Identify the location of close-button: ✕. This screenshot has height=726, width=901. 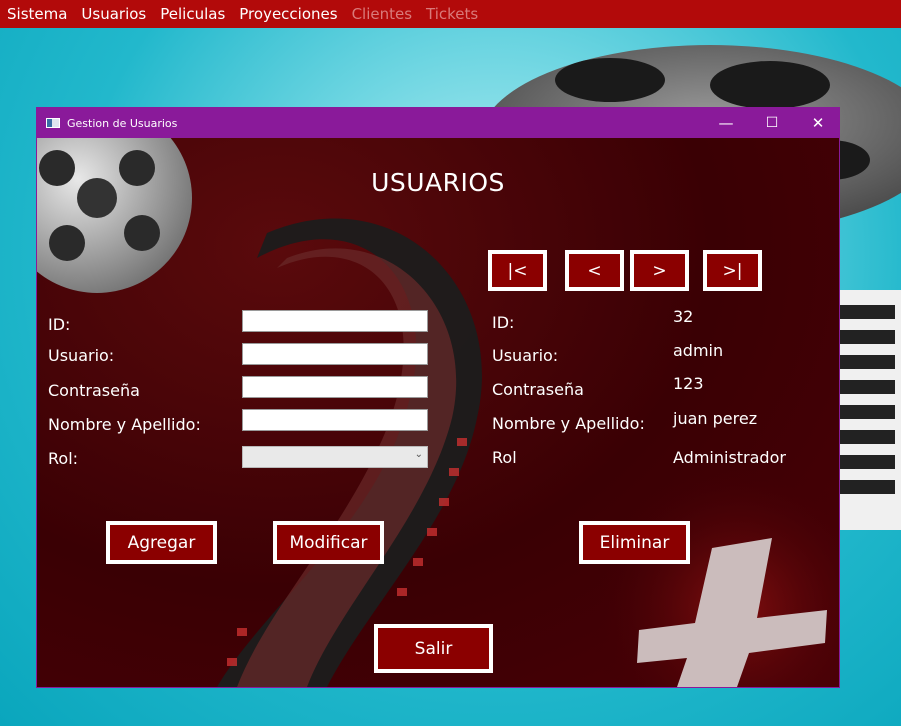
(818, 123).